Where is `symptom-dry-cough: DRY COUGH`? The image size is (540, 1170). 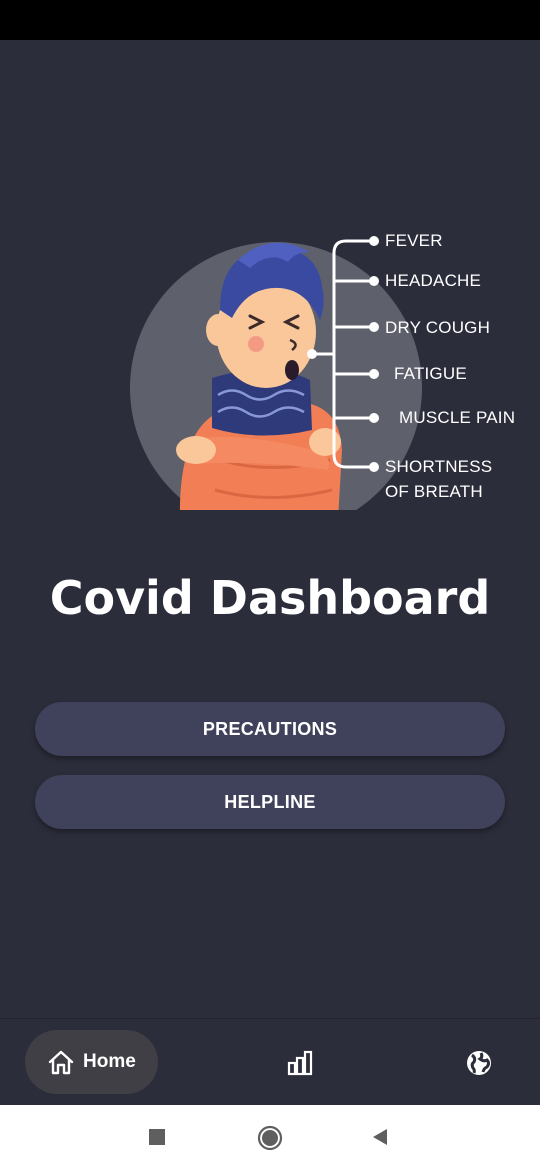 symptom-dry-cough: DRY COUGH is located at coordinates (438, 327).